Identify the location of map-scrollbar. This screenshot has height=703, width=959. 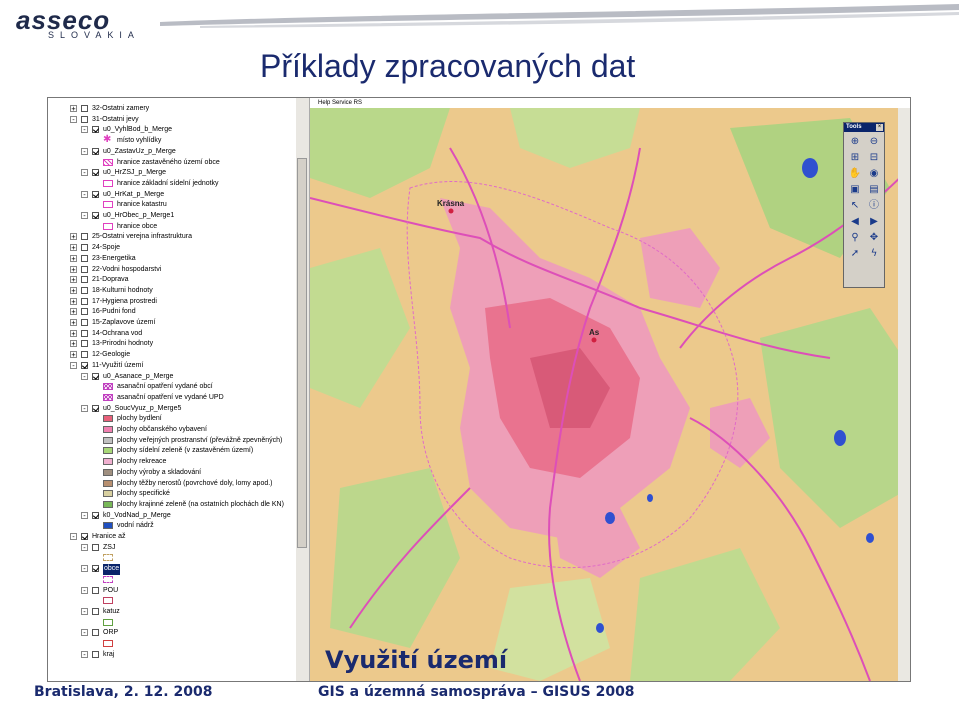
(904, 394).